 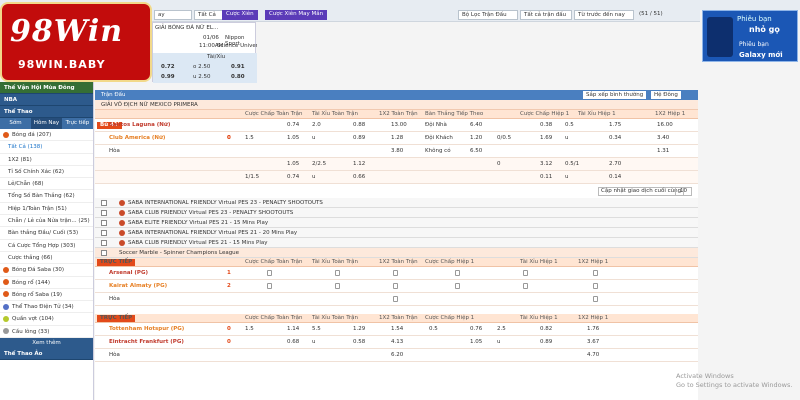 What do you see at coordinates (666, 95) in the screenshot?
I see `odds-type-dropdown: Hệ Đông` at bounding box center [666, 95].